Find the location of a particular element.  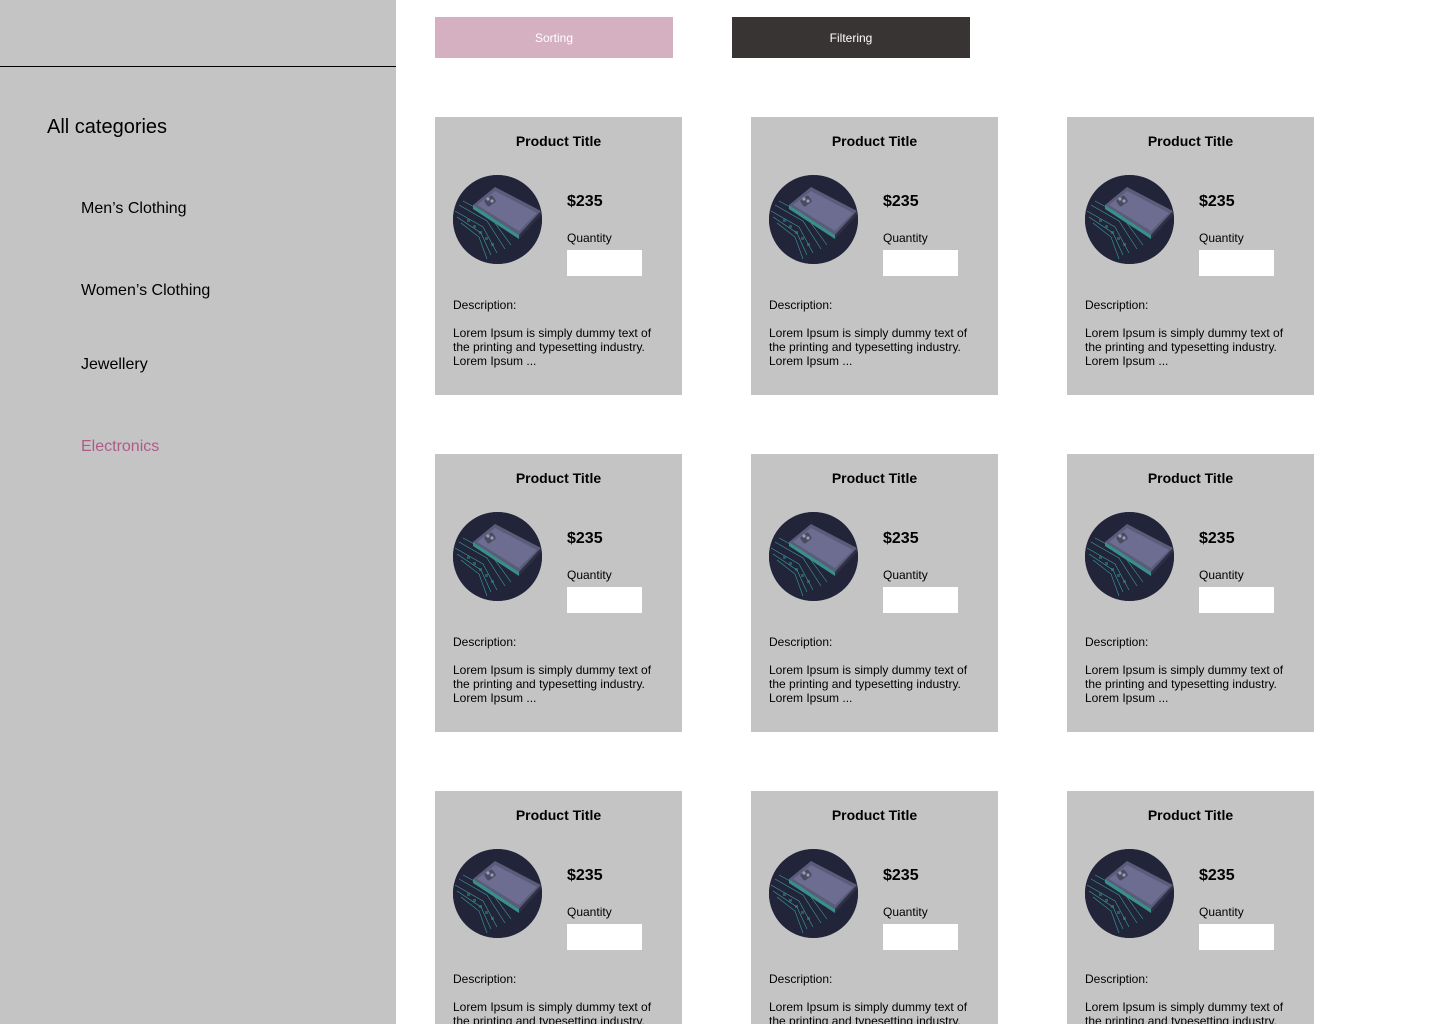

sidebar-item-womens-clothing: Women’s Clothing is located at coordinates (145, 291).